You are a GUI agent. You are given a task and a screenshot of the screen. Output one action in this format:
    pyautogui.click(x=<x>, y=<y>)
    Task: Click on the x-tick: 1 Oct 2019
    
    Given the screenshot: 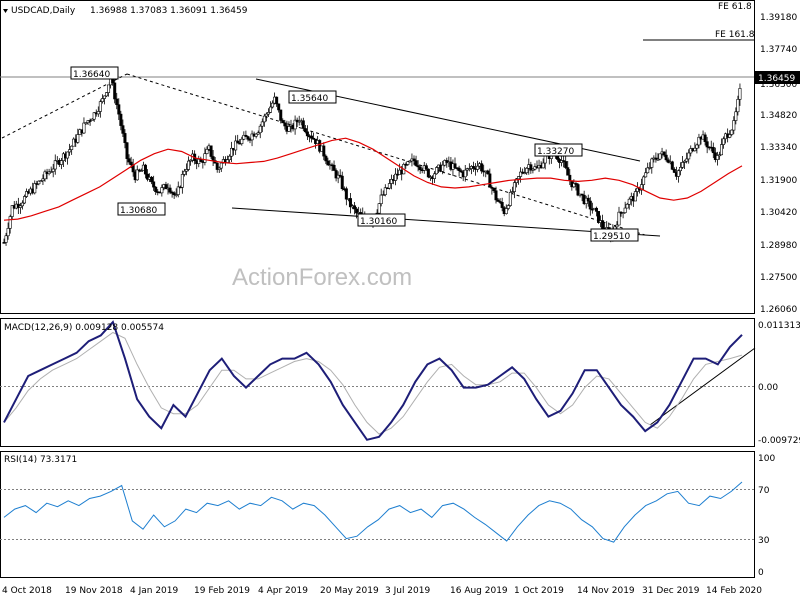 What is the action you would take?
    pyautogui.click(x=539, y=591)
    